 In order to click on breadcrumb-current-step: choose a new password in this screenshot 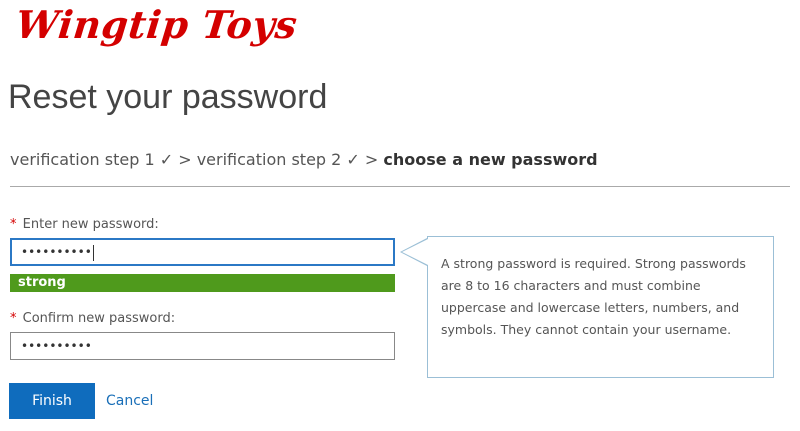, I will do `click(490, 159)`.